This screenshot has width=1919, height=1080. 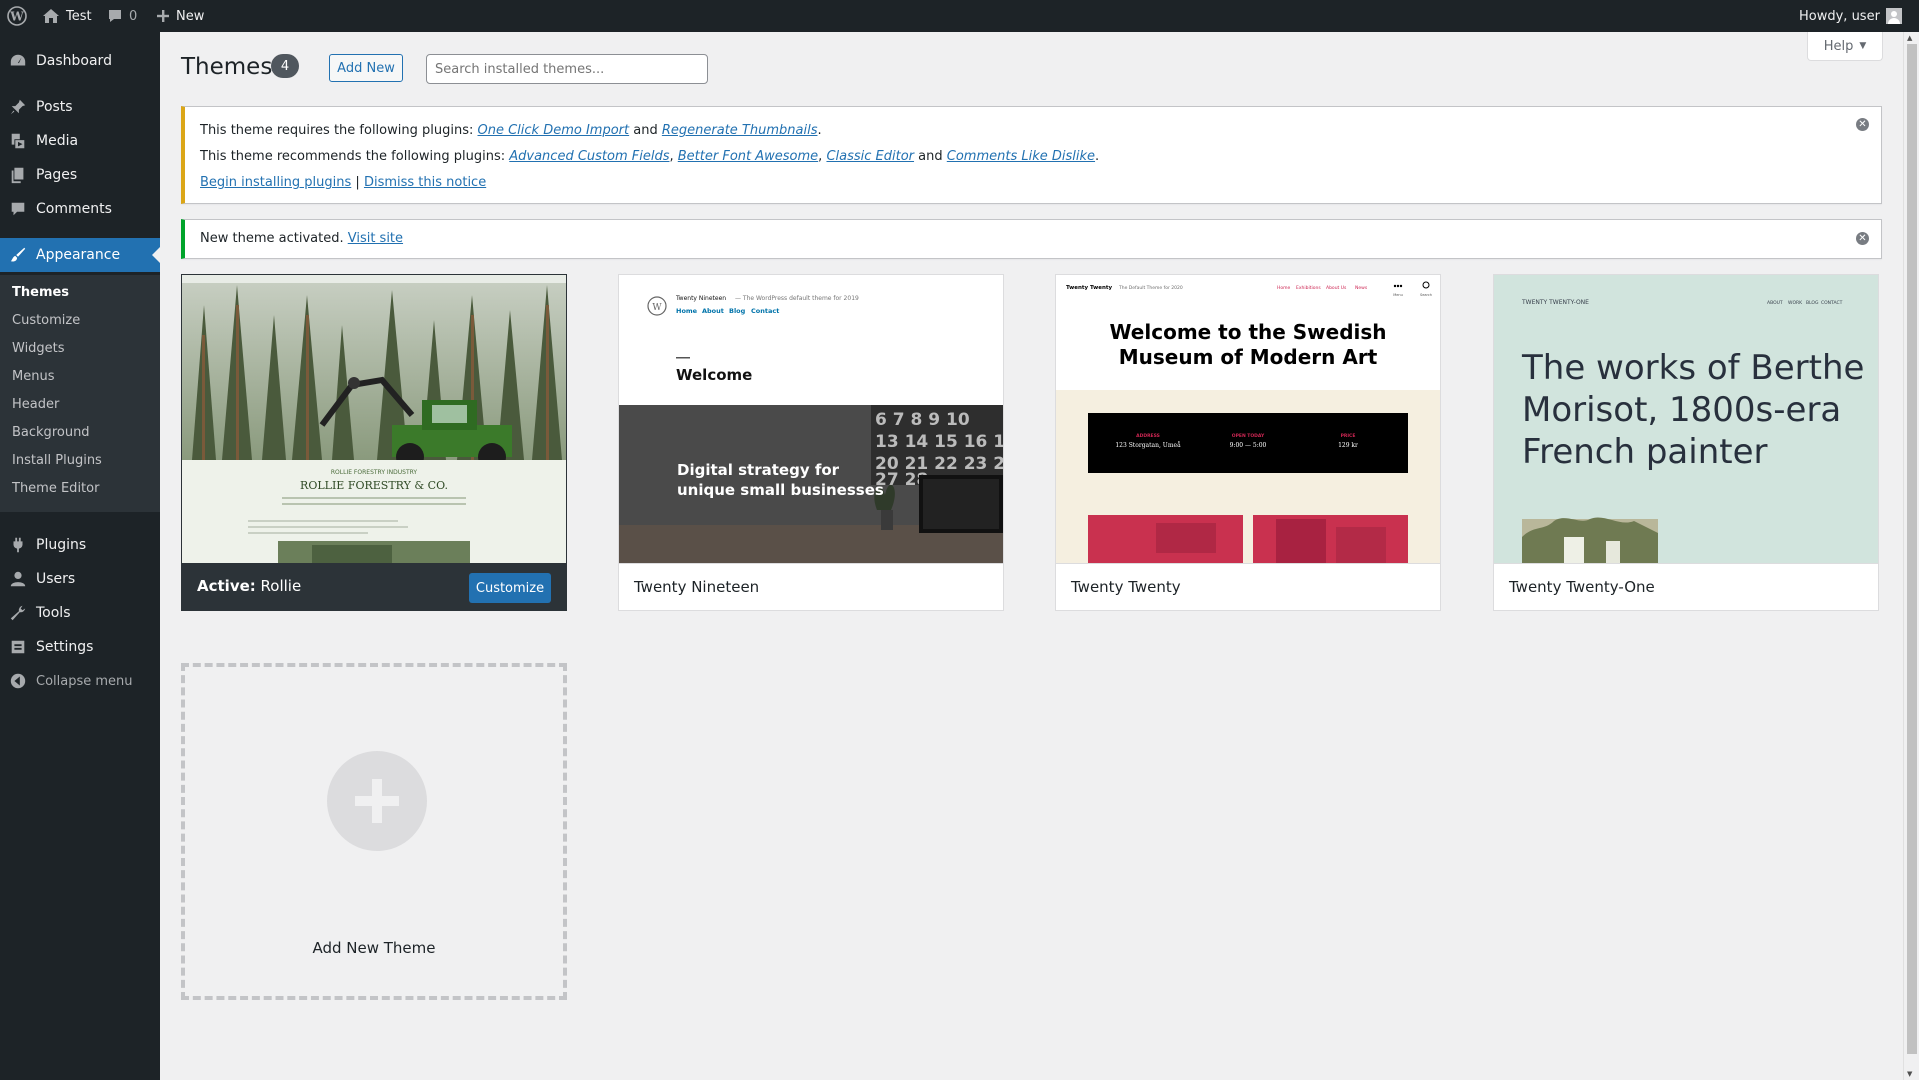 I want to click on add-new-theme-card: Add New Theme, so click(x=374, y=831).